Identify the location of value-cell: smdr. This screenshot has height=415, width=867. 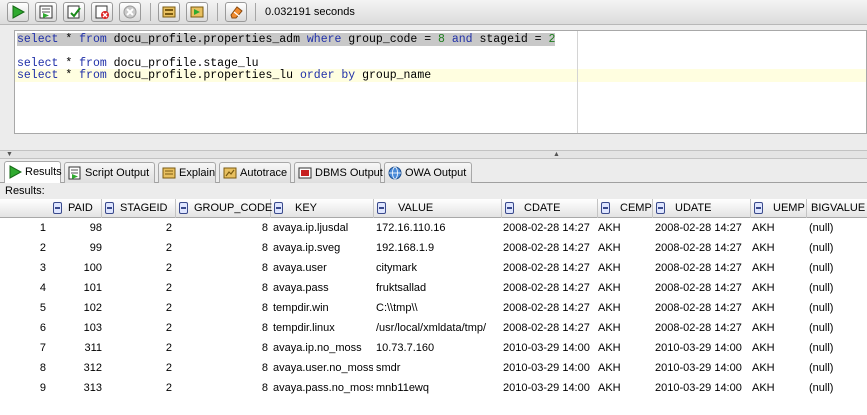
(438, 368).